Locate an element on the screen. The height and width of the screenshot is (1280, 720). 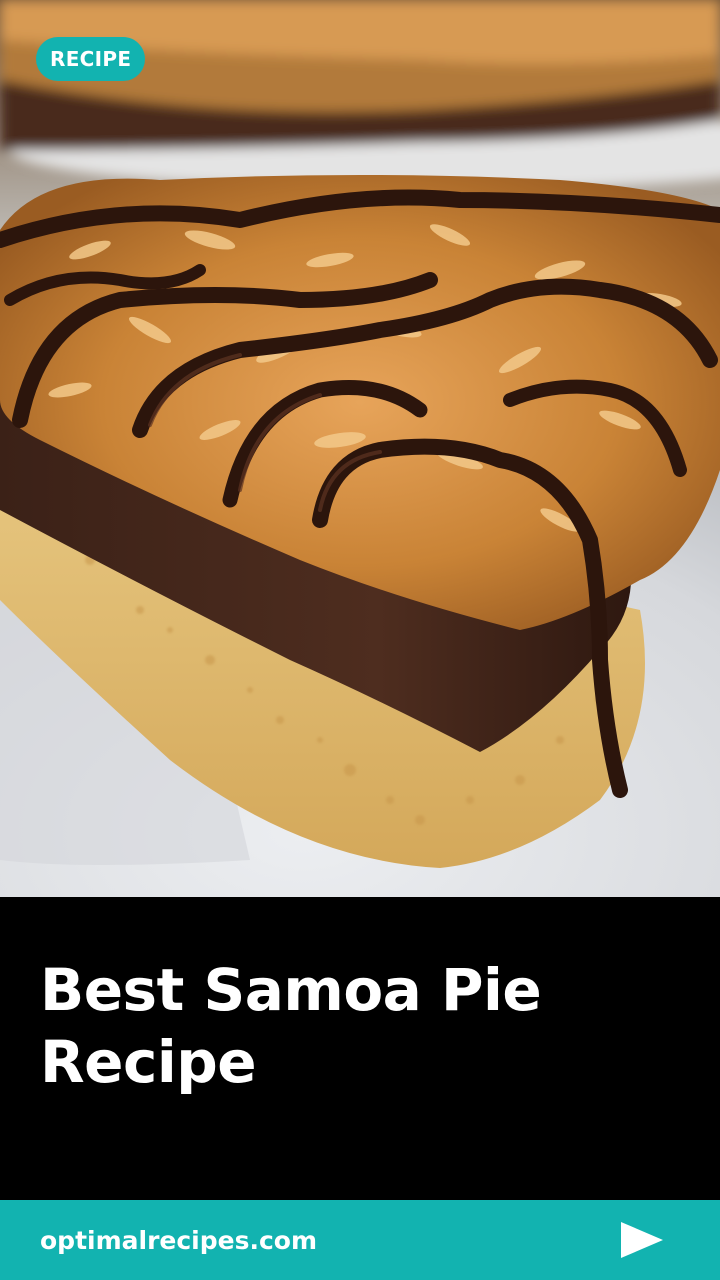
play-arrow-icon is located at coordinates (642, 1240).